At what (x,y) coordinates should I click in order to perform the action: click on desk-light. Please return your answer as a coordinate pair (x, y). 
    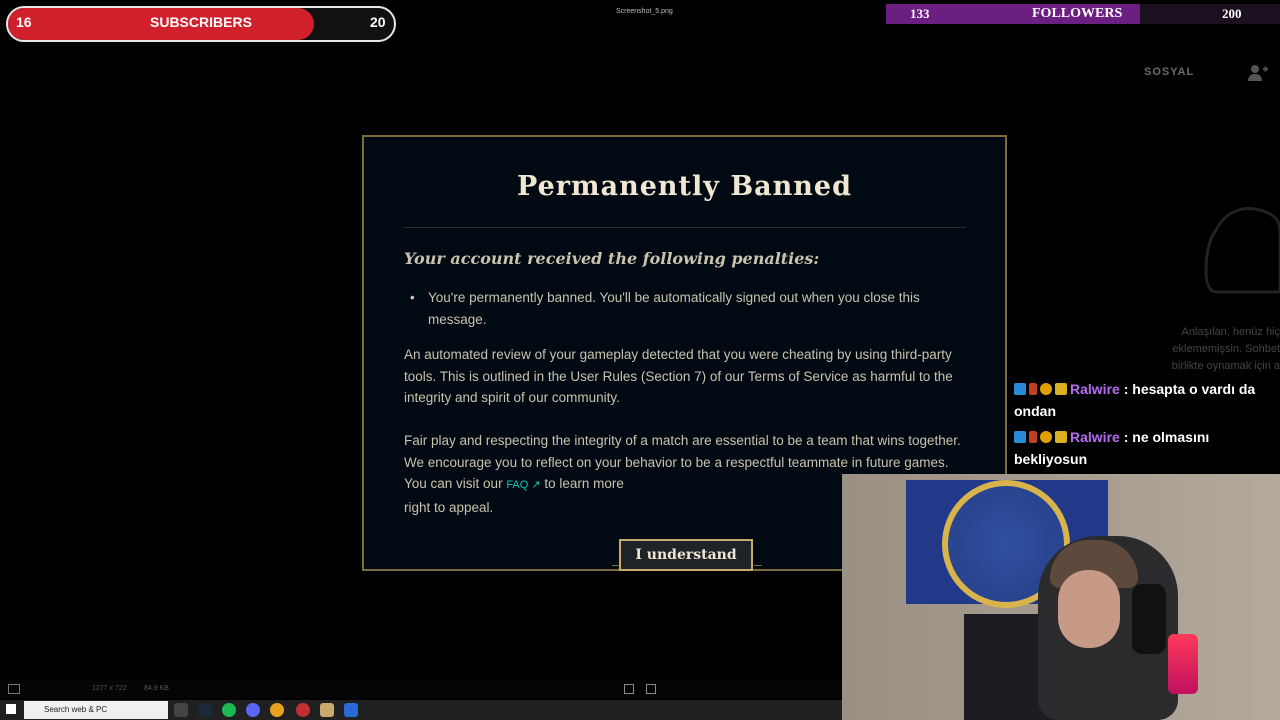
    Looking at the image, I should click on (1183, 664).